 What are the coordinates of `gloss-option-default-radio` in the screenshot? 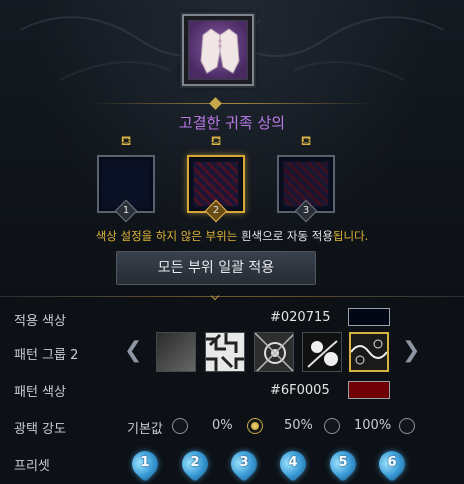 It's located at (180, 426).